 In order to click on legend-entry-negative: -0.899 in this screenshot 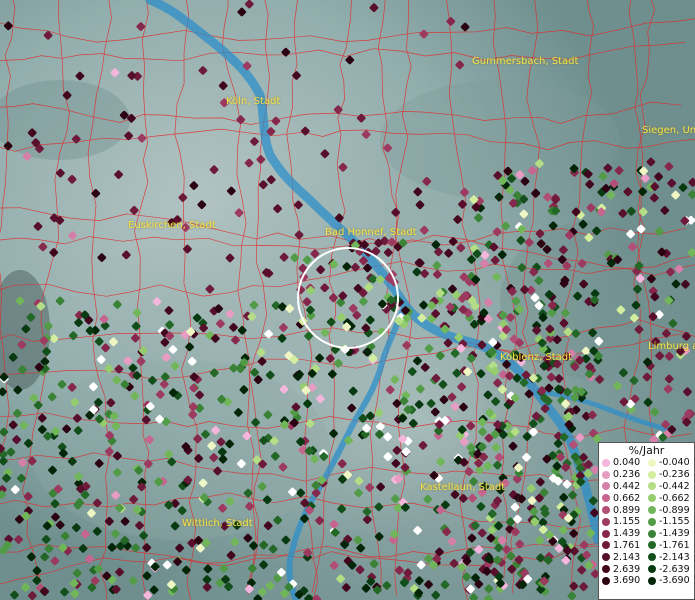, I will do `click(671, 510)`.